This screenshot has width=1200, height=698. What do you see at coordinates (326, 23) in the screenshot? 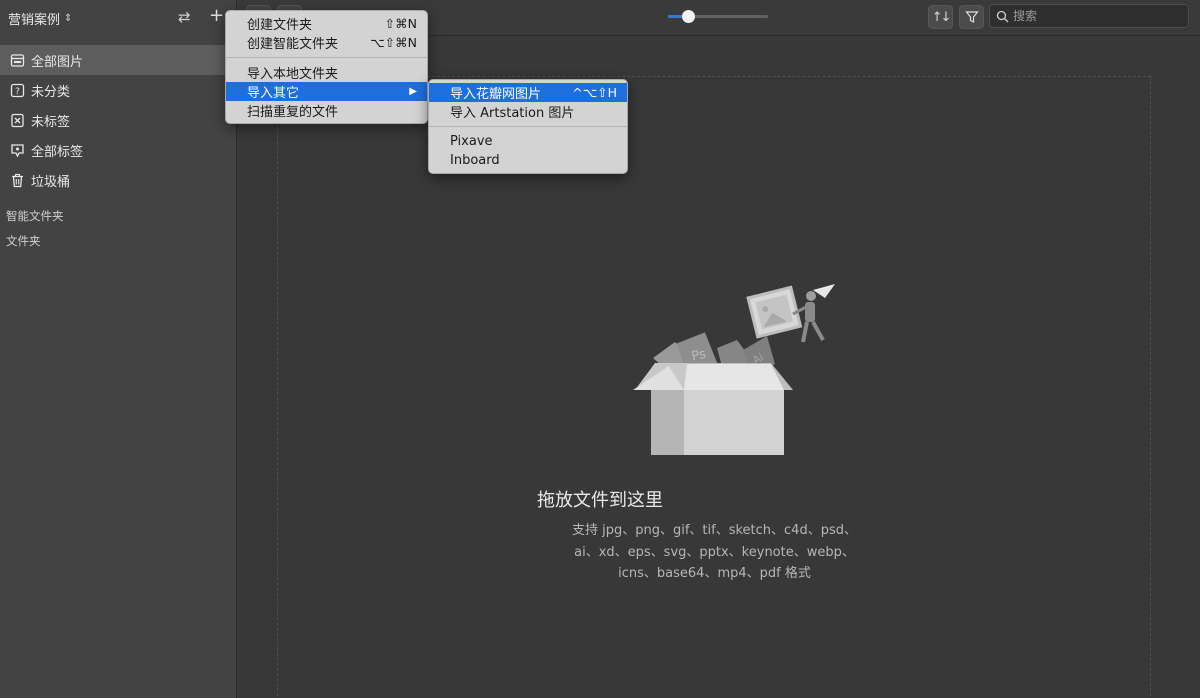
I see `menu-item-create-folder: 创建文件夹 ⇧⌘N` at bounding box center [326, 23].